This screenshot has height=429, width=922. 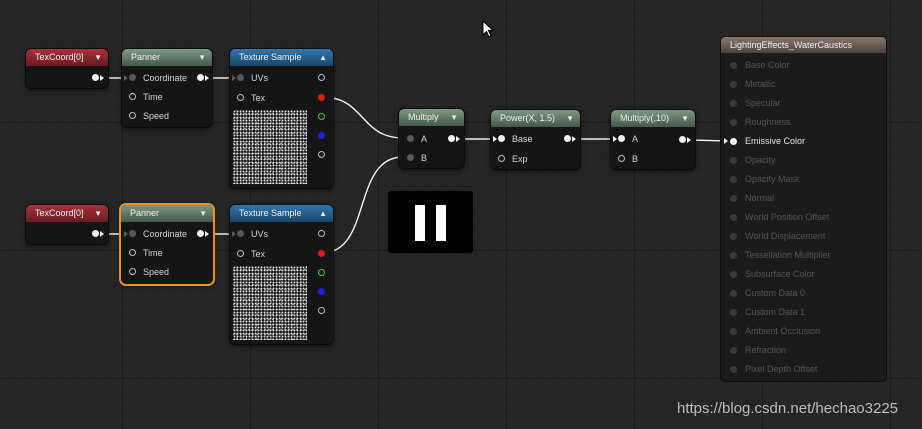 I want to click on power-node-header: Power(X, 1.5) ▼, so click(x=535, y=118).